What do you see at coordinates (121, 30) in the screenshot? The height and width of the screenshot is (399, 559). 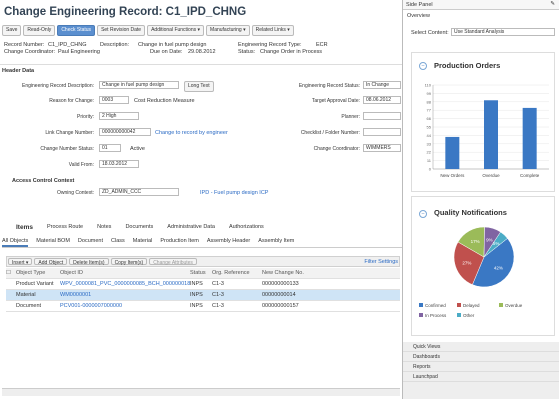 I see `set-revision-date-button: Set Revision Date` at bounding box center [121, 30].